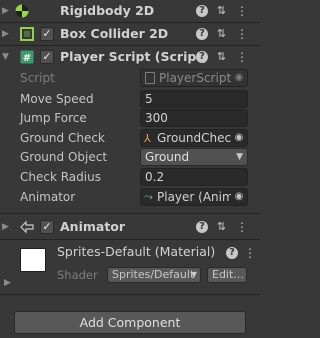 This screenshot has width=320, height=338. What do you see at coordinates (167, 157) in the screenshot?
I see `ground-object-value: Ground` at bounding box center [167, 157].